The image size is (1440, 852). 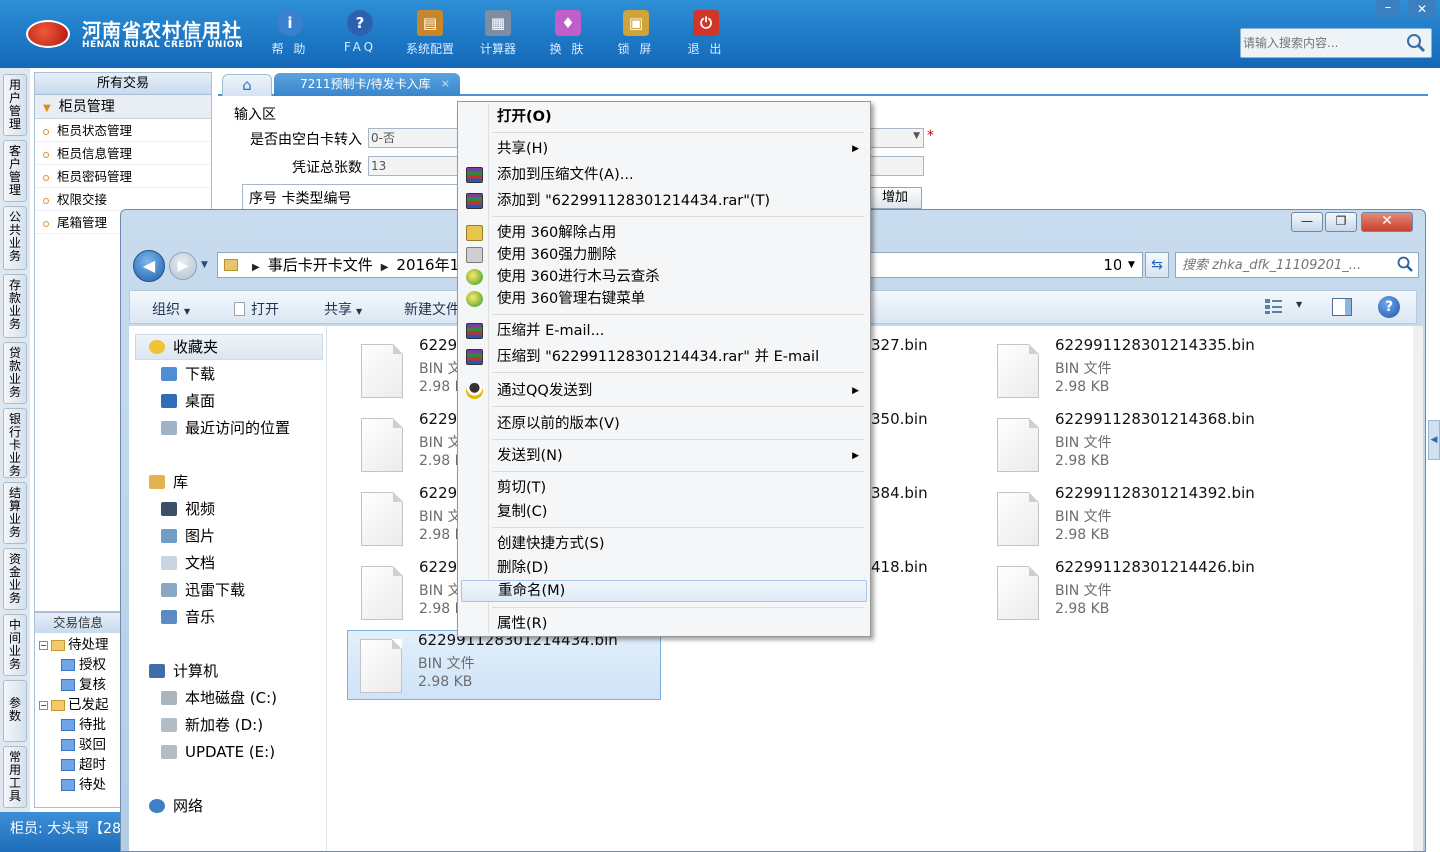 What do you see at coordinates (74, 705) in the screenshot?
I see `txn-initiated: − 已发起` at bounding box center [74, 705].